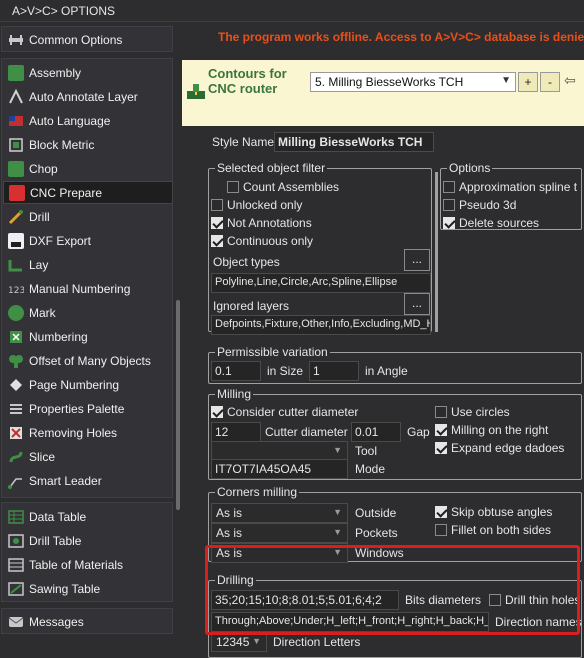  I want to click on sidebar-item-label: Lay, so click(39, 264).